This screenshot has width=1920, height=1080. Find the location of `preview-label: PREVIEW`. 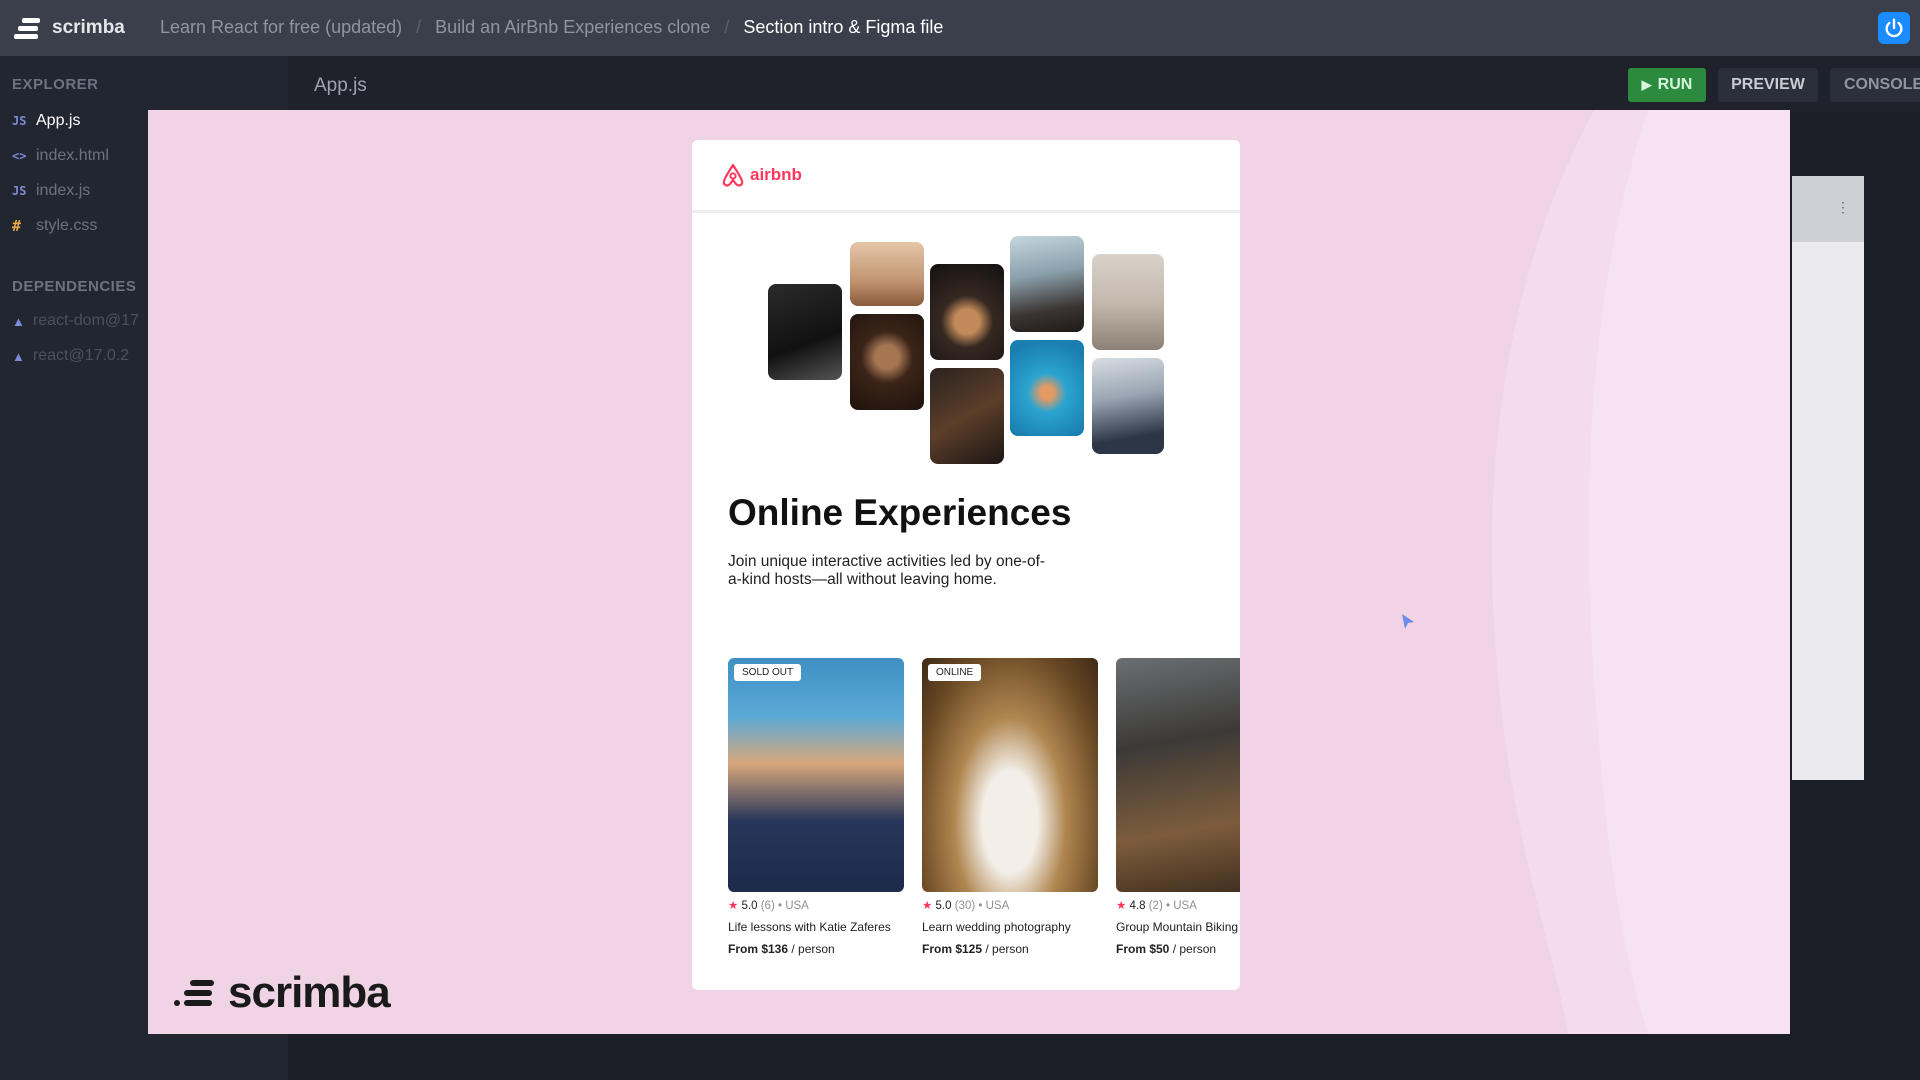

preview-label: PREVIEW is located at coordinates (1768, 84).